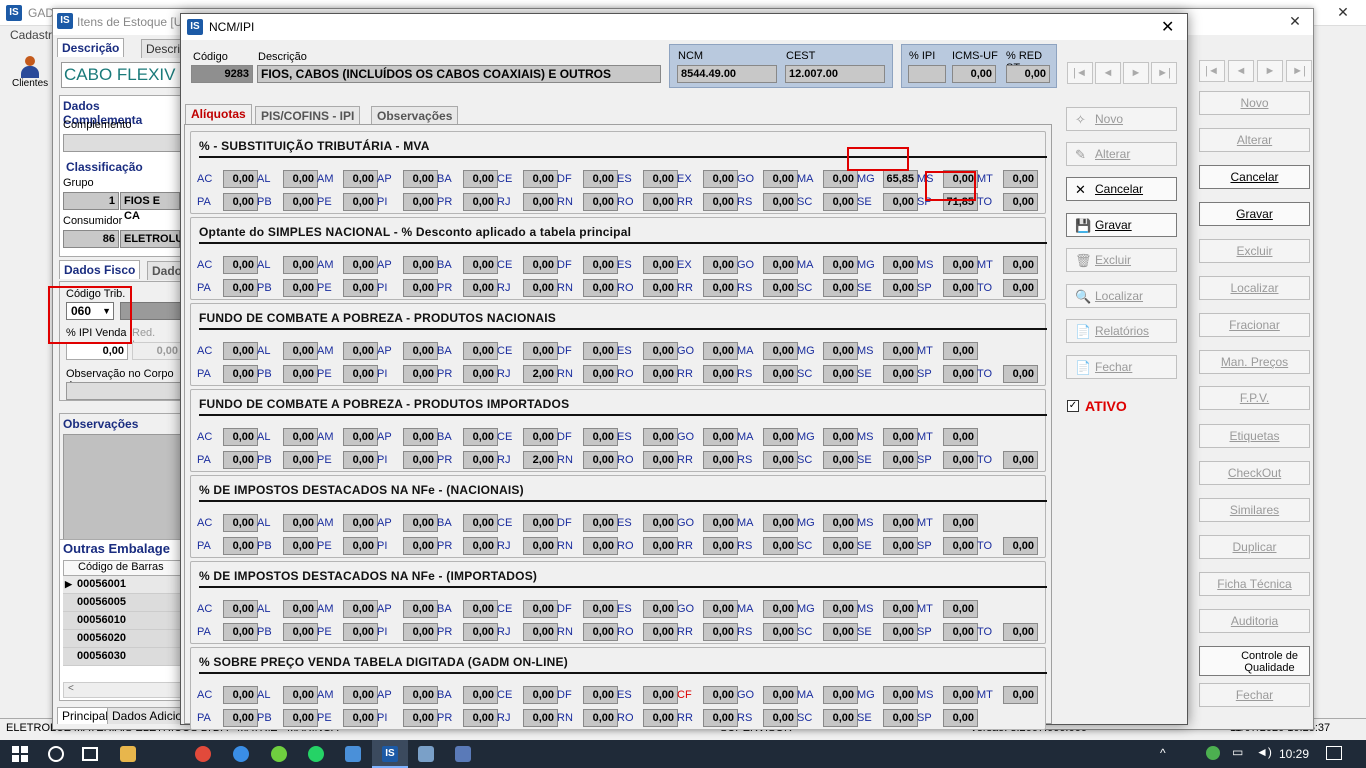 Image resolution: width=1366 pixels, height=768 pixels. I want to click on item-button-11: Similares, so click(1254, 510).